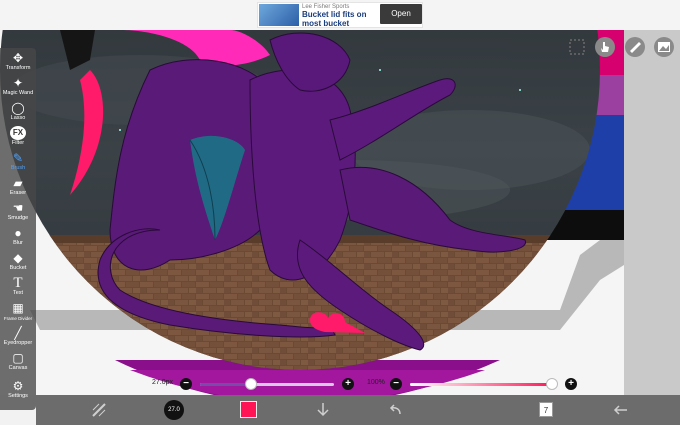 The width and height of the screenshot is (680, 425). Describe the element at coordinates (577, 47) in the screenshot. I see `selection-icon` at that location.